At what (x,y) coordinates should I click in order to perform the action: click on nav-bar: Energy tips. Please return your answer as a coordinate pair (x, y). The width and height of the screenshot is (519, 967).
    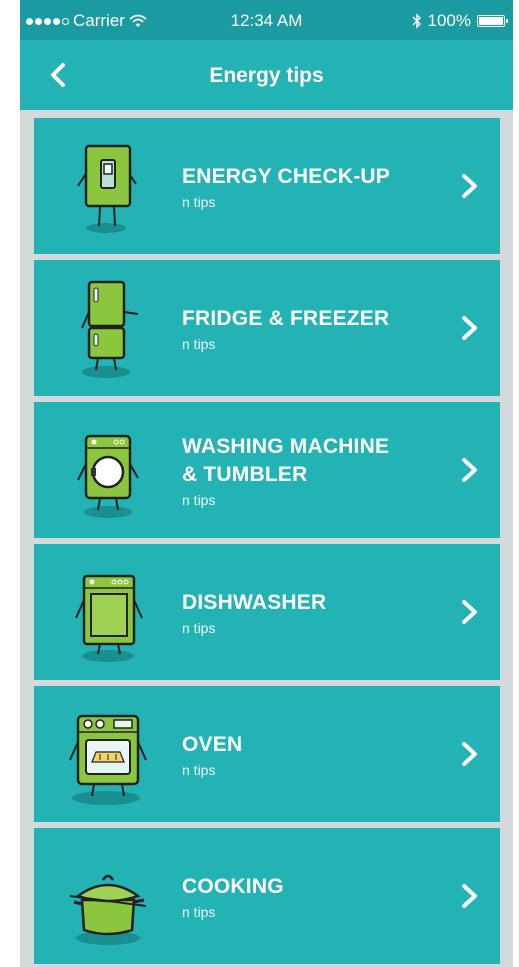
    Looking at the image, I should click on (266, 75).